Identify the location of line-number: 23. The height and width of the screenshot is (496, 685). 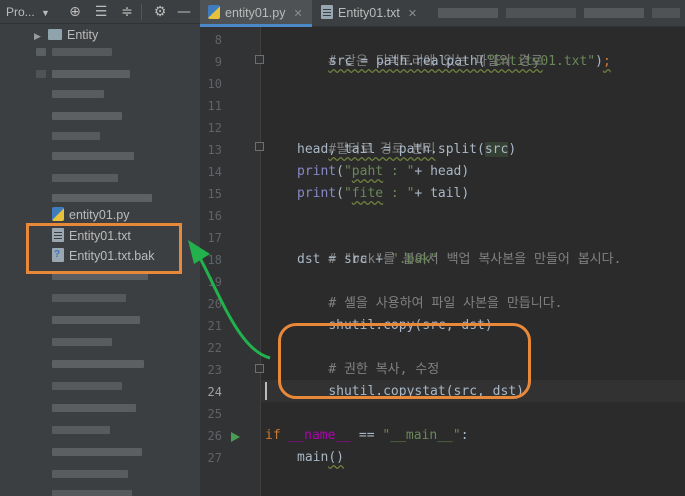
(214, 370).